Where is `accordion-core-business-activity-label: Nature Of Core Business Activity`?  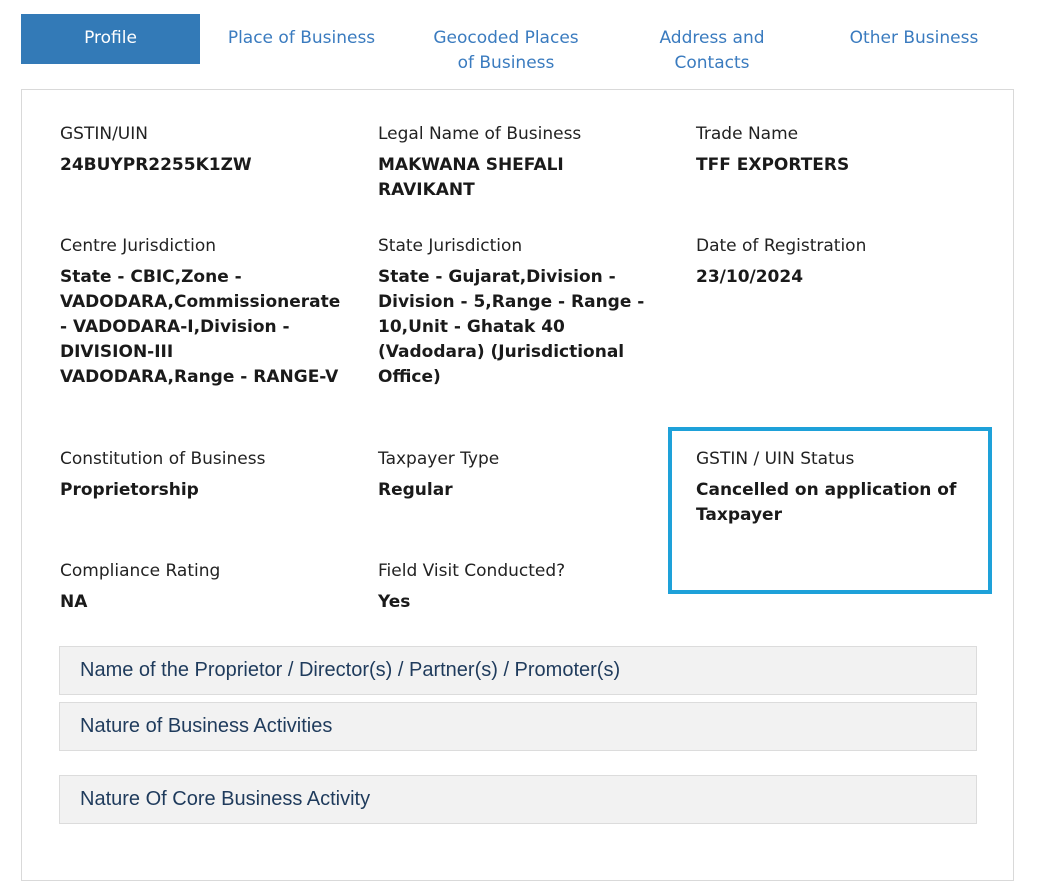
accordion-core-business-activity-label: Nature Of Core Business Activity is located at coordinates (225, 799).